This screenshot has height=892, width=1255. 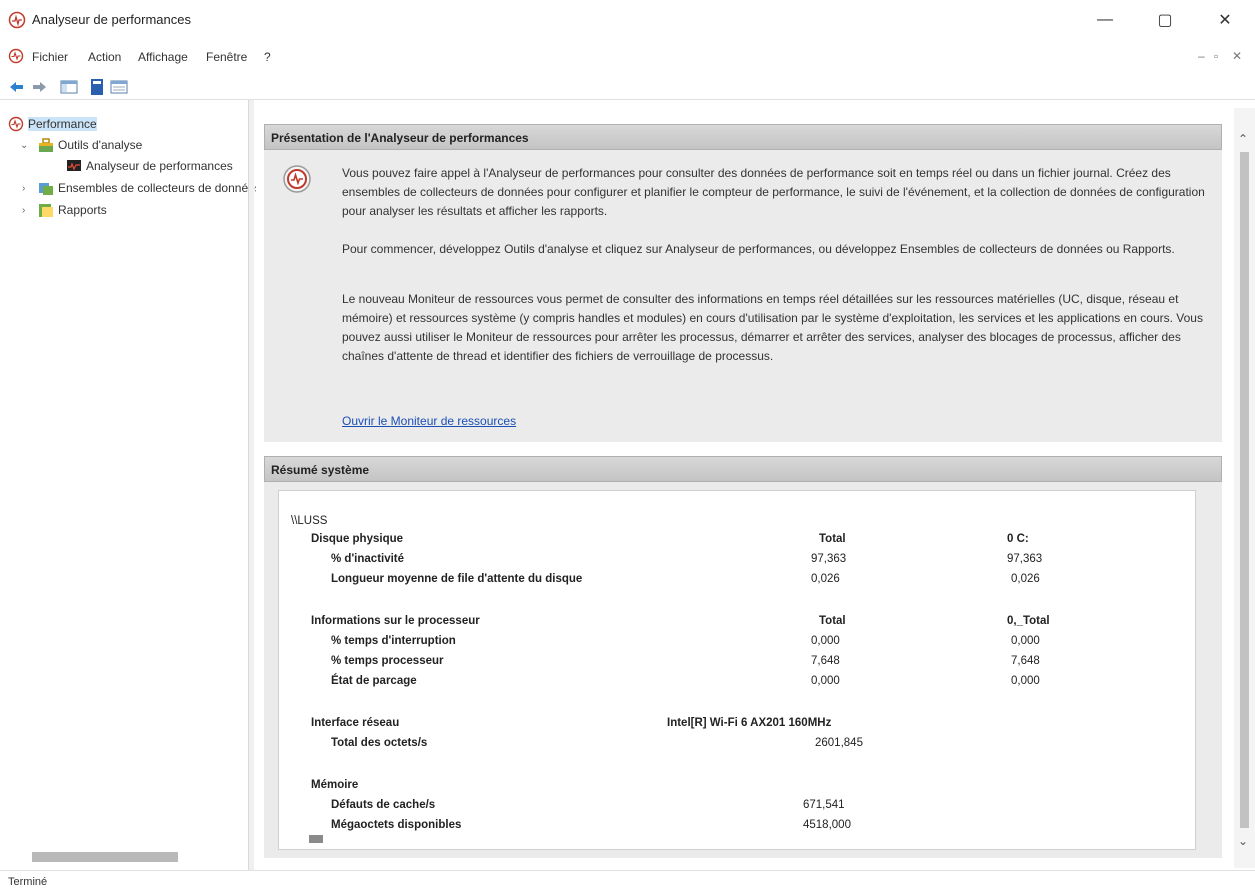 What do you see at coordinates (627, 57) in the screenshot?
I see `menu-bar: Fichier Action Affichage Fenêtre ? – ▫ ✕` at bounding box center [627, 57].